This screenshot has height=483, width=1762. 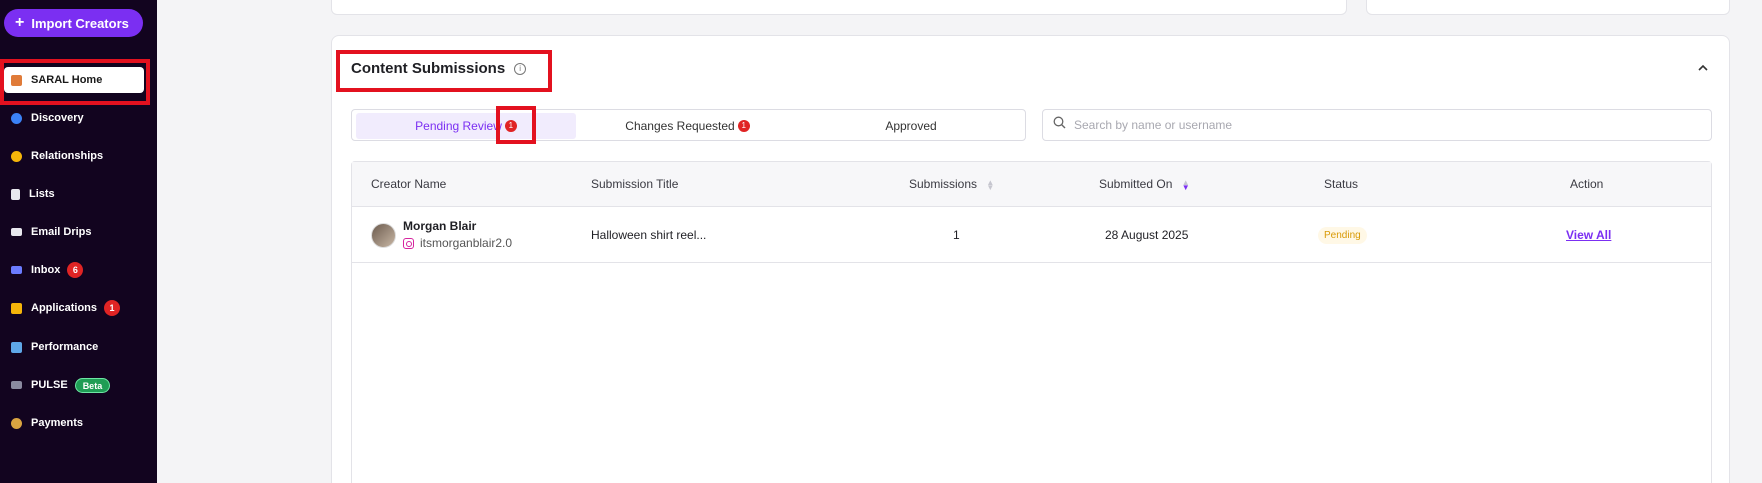 I want to click on column-header-submitted-on: Submitted On ▲ ▼, so click(x=1144, y=184).